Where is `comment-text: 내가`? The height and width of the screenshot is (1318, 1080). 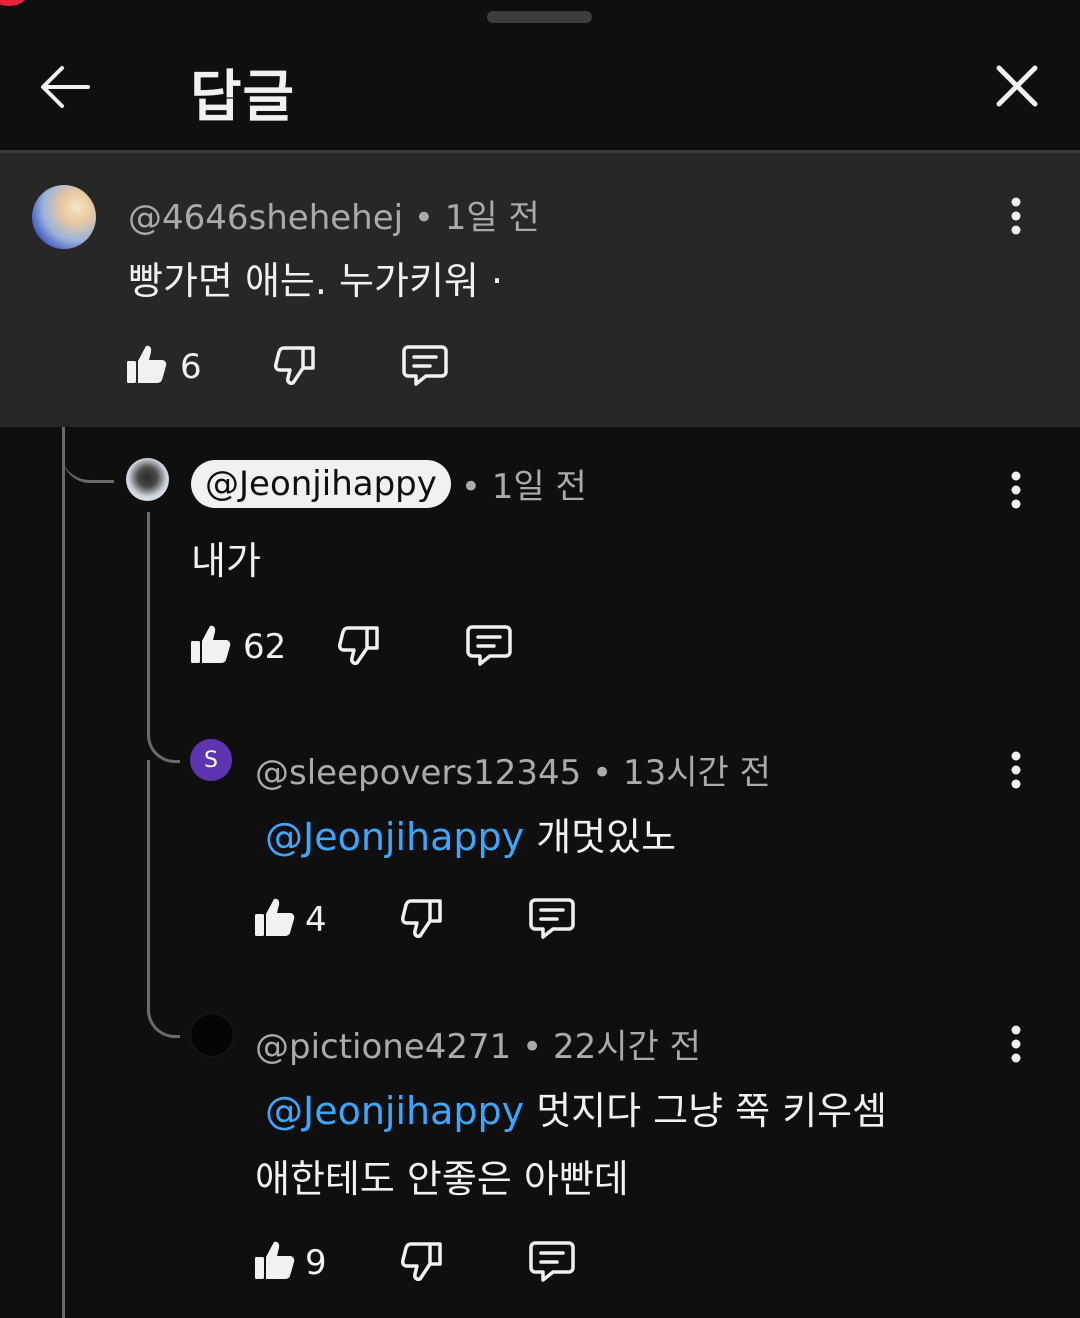 comment-text: 내가 is located at coordinates (226, 561).